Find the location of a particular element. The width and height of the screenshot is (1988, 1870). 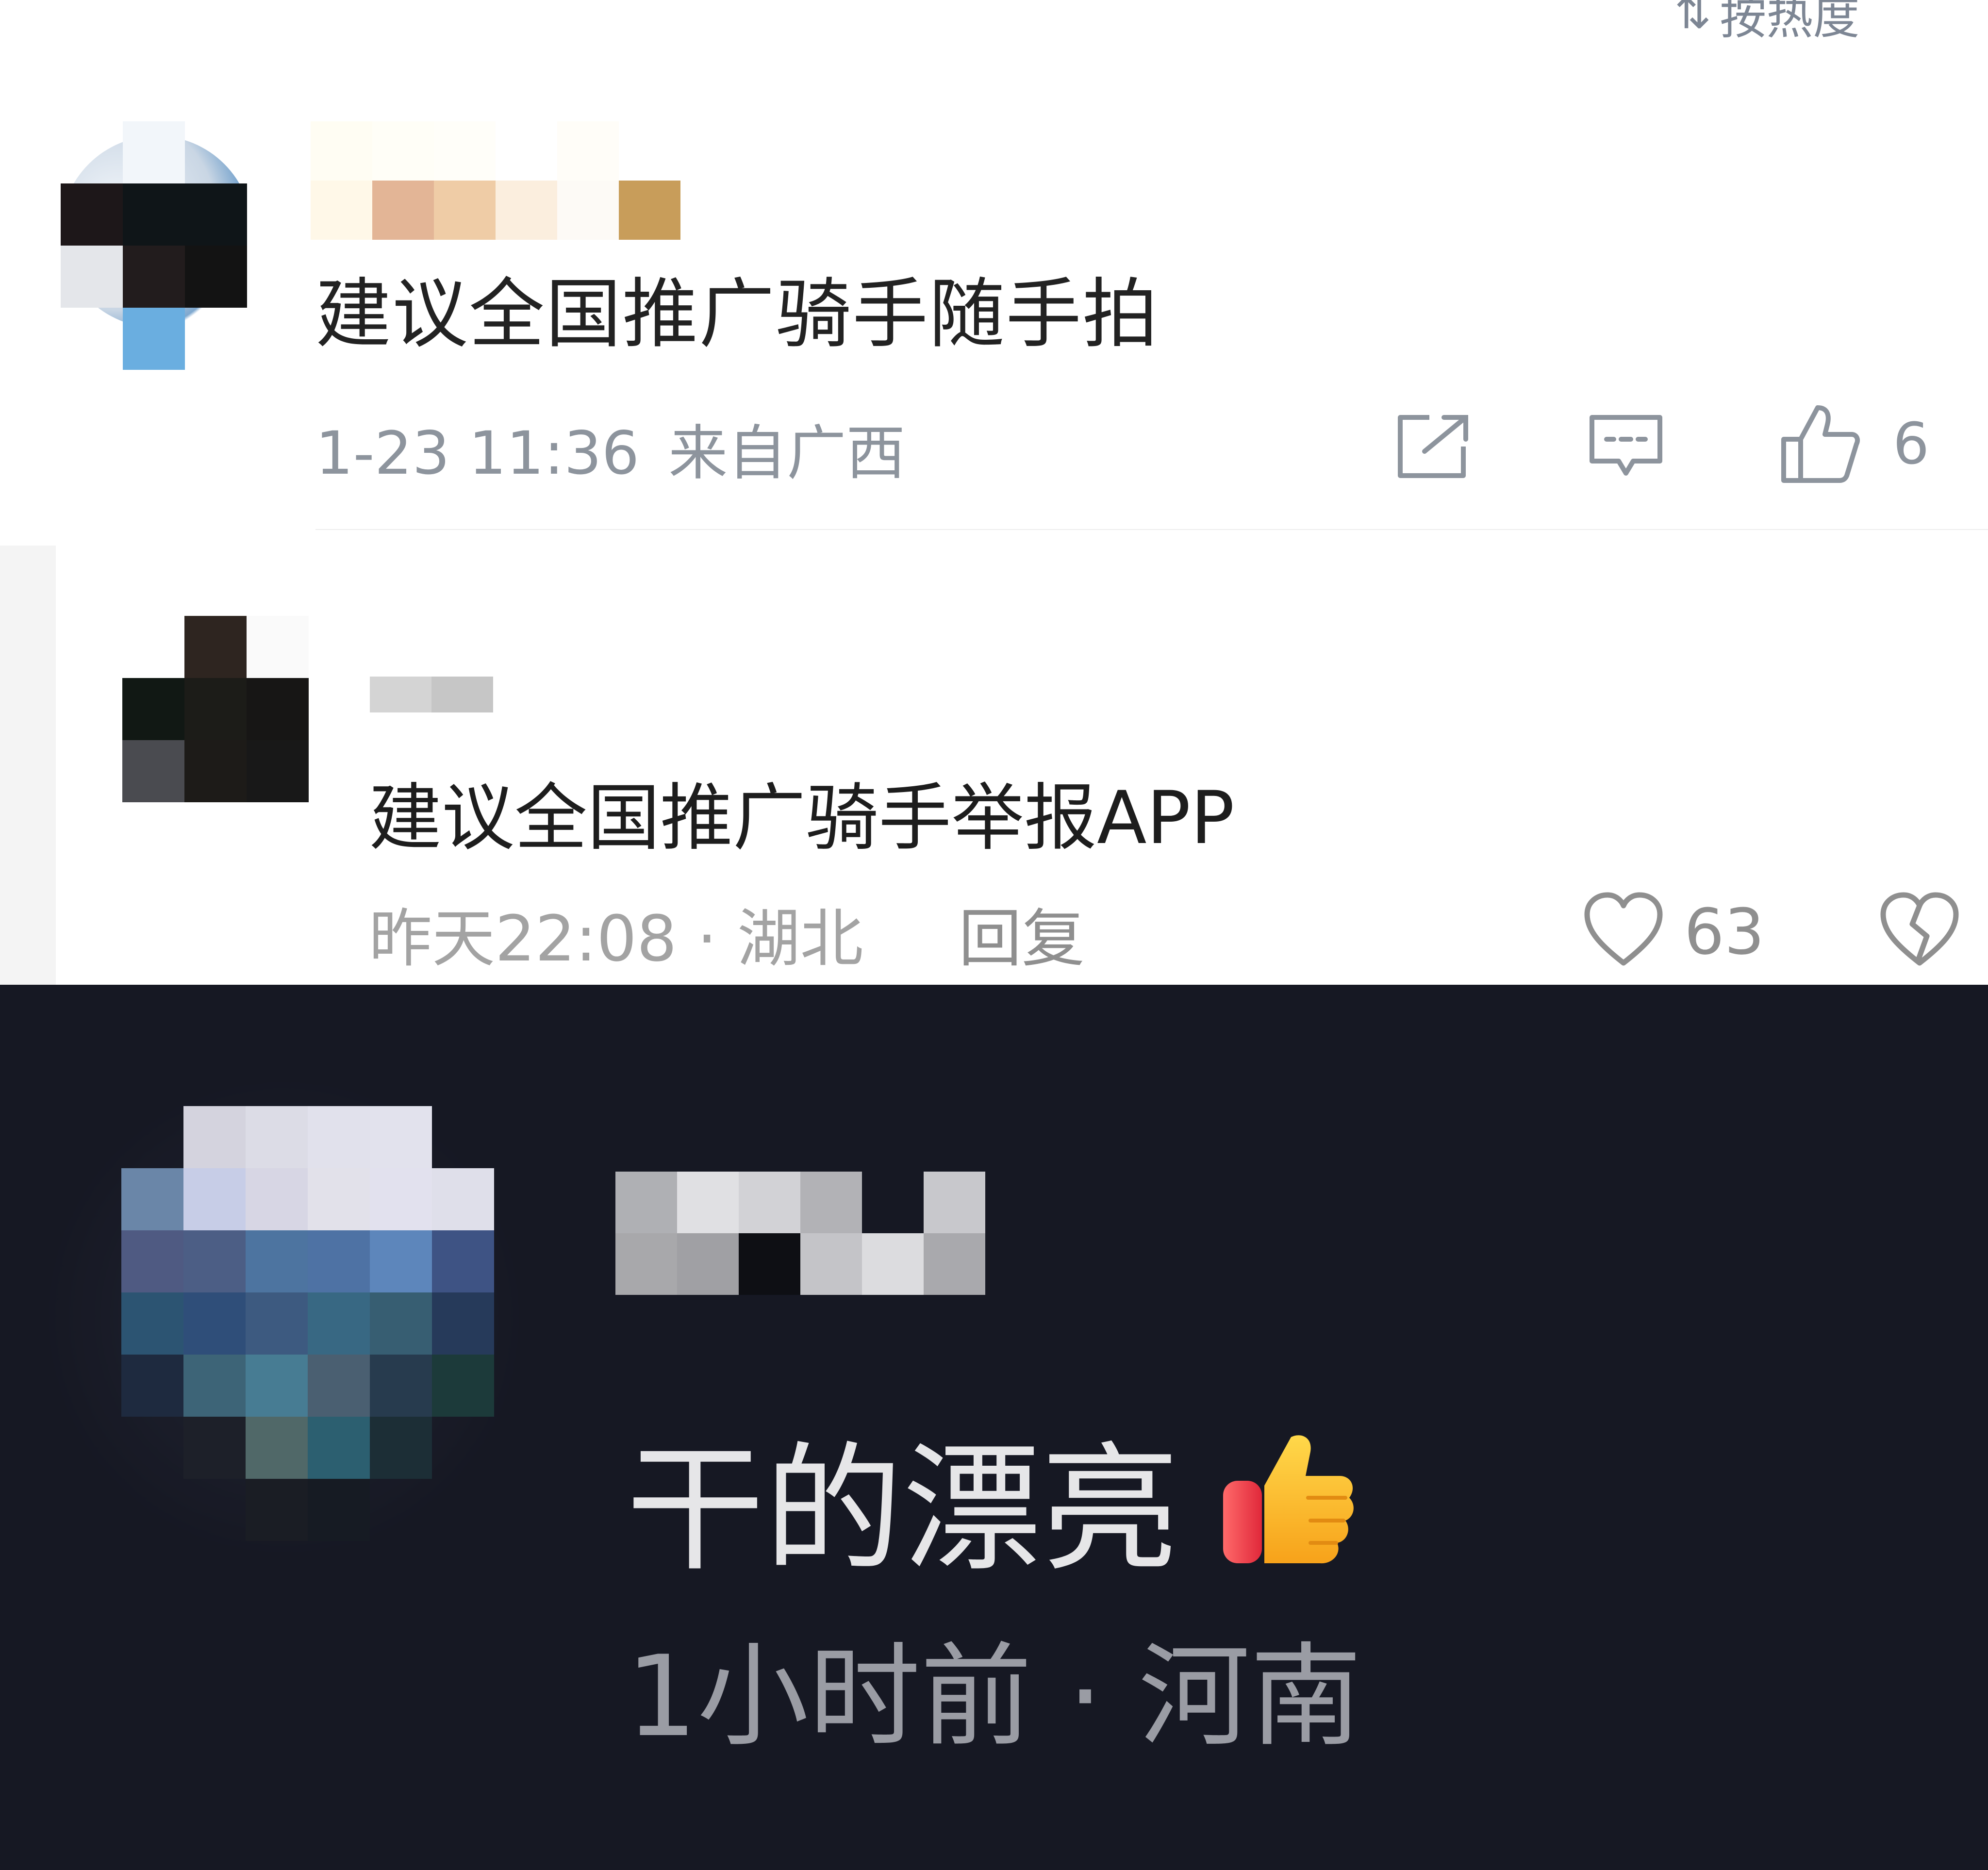

divider is located at coordinates (1152, 529).